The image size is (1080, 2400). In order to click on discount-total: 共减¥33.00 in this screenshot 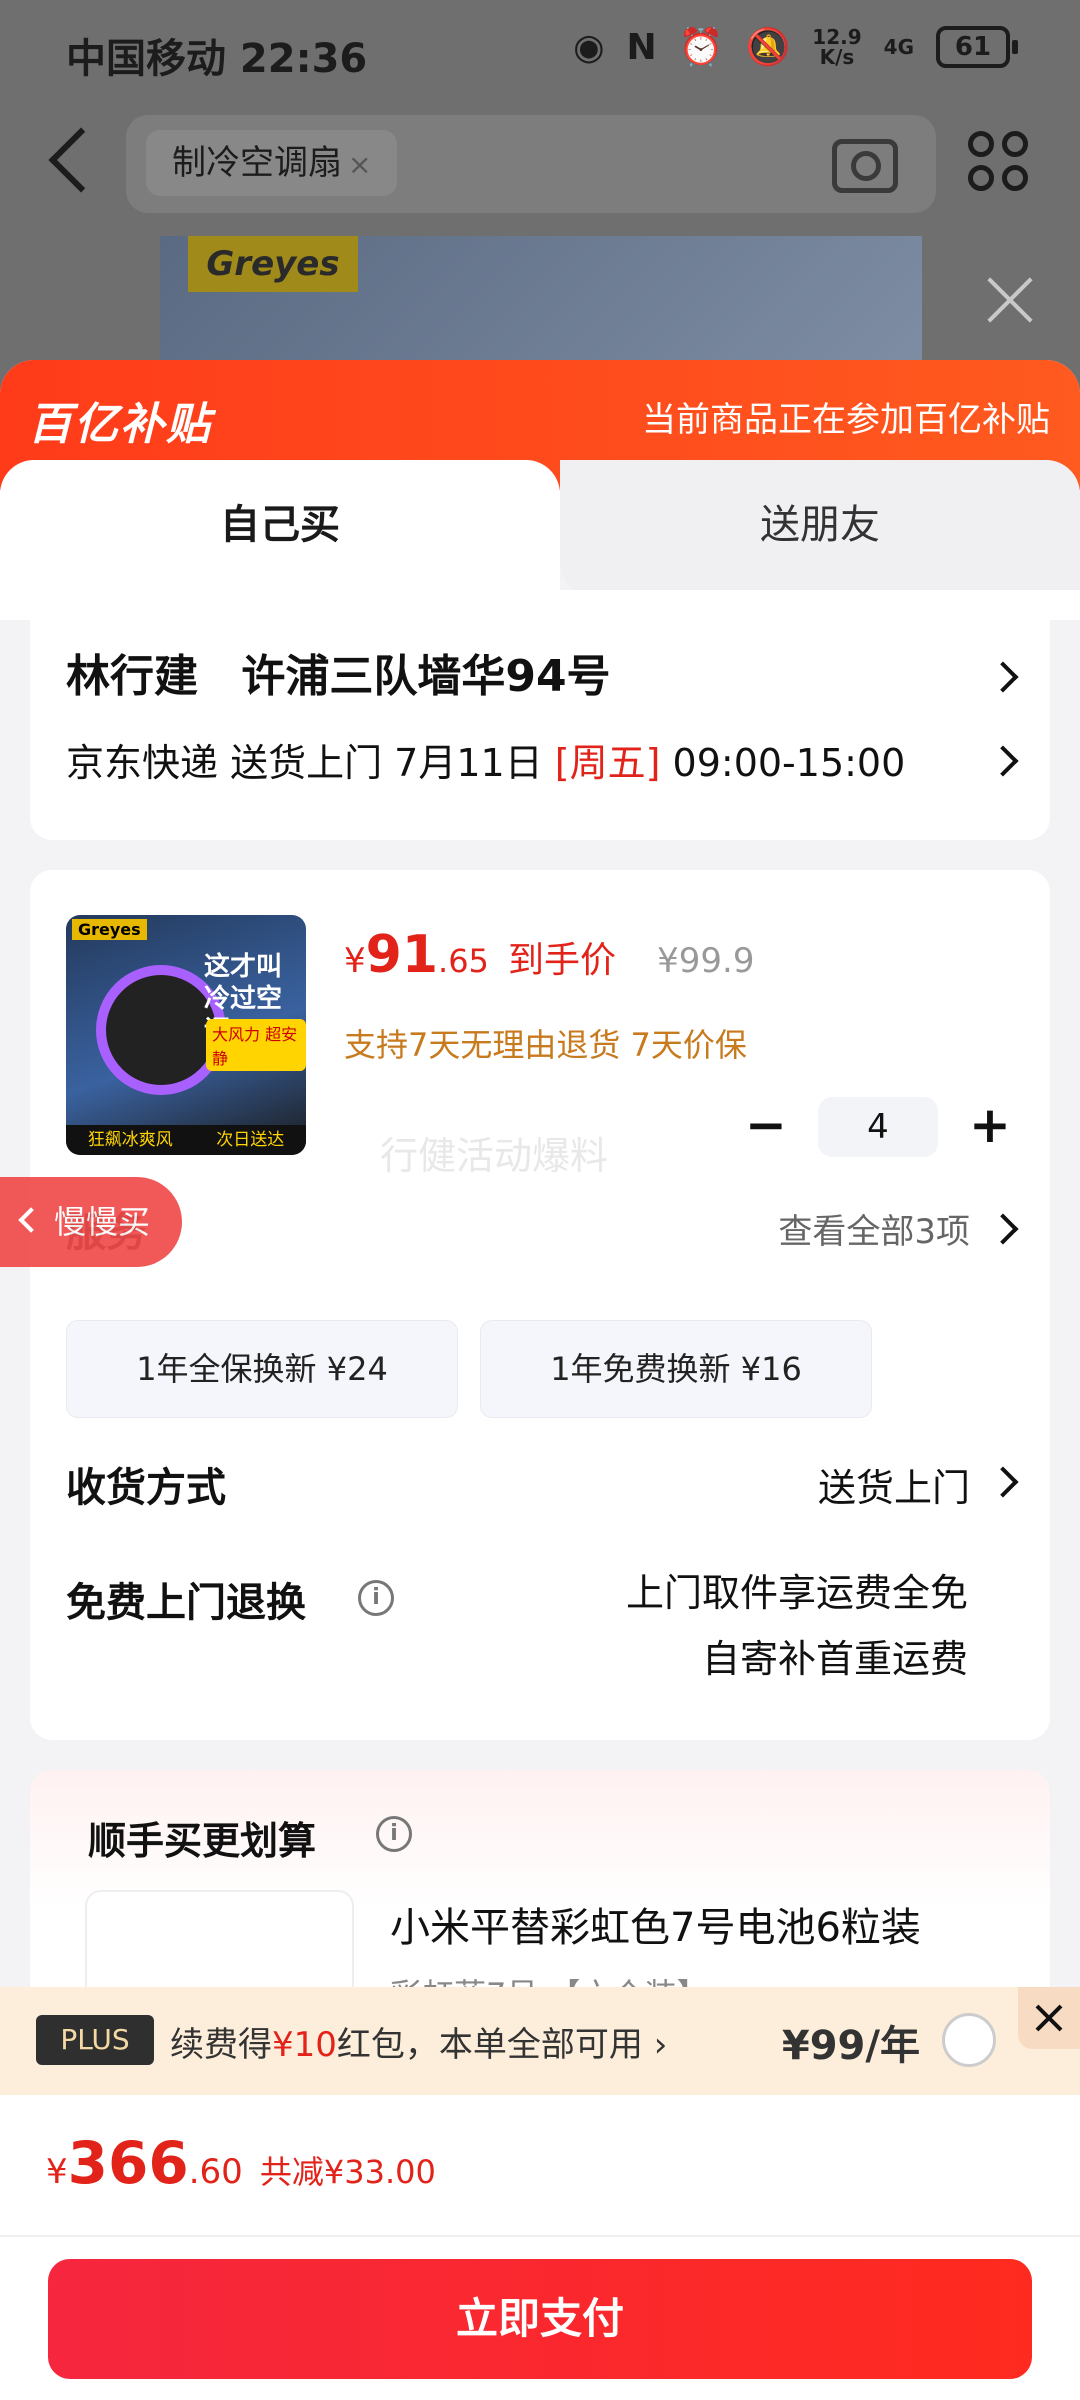, I will do `click(347, 2172)`.